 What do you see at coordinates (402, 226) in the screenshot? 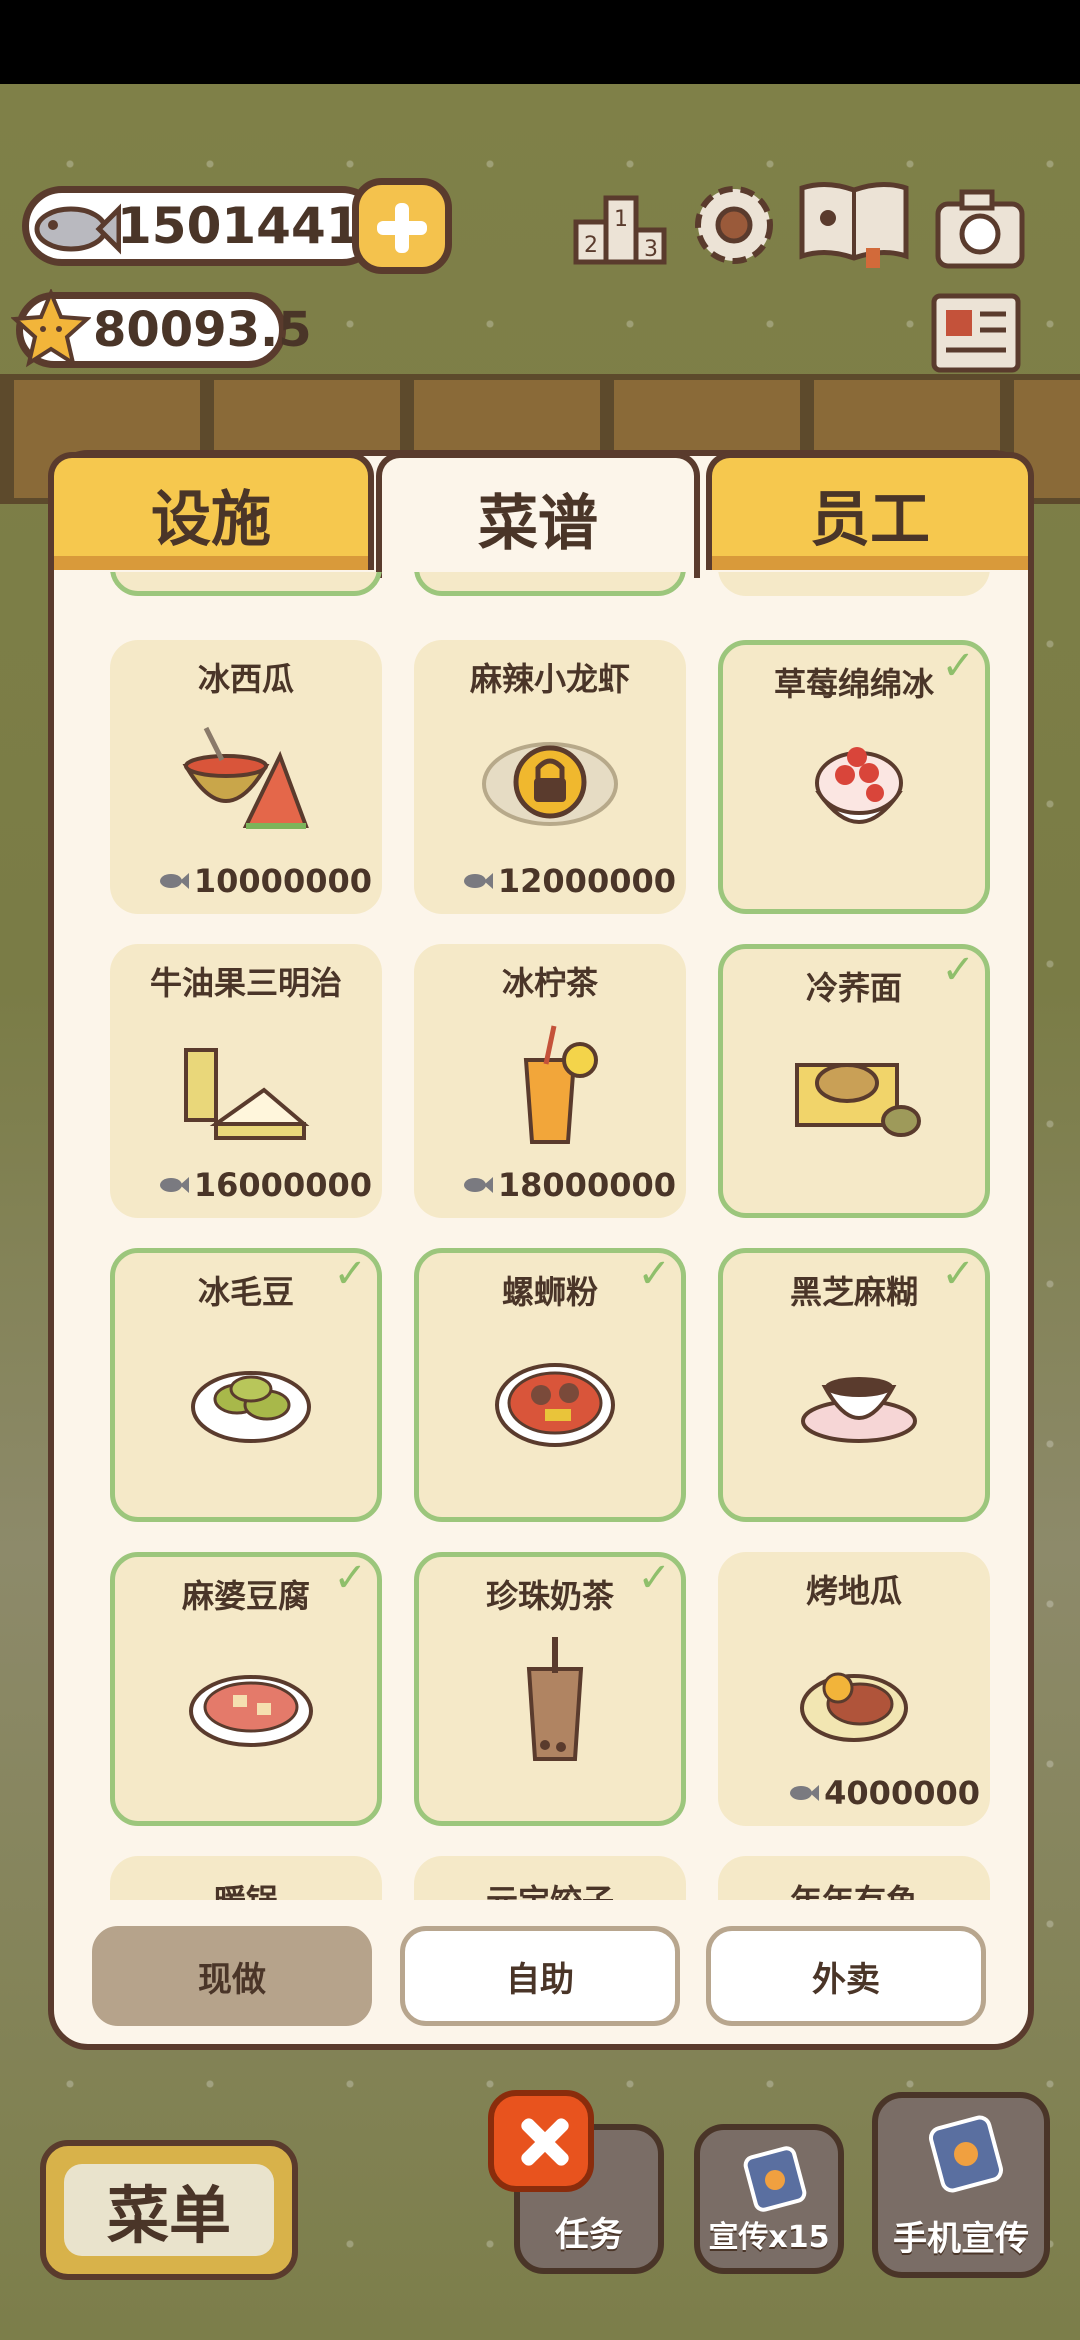
I see `add-fish-button` at bounding box center [402, 226].